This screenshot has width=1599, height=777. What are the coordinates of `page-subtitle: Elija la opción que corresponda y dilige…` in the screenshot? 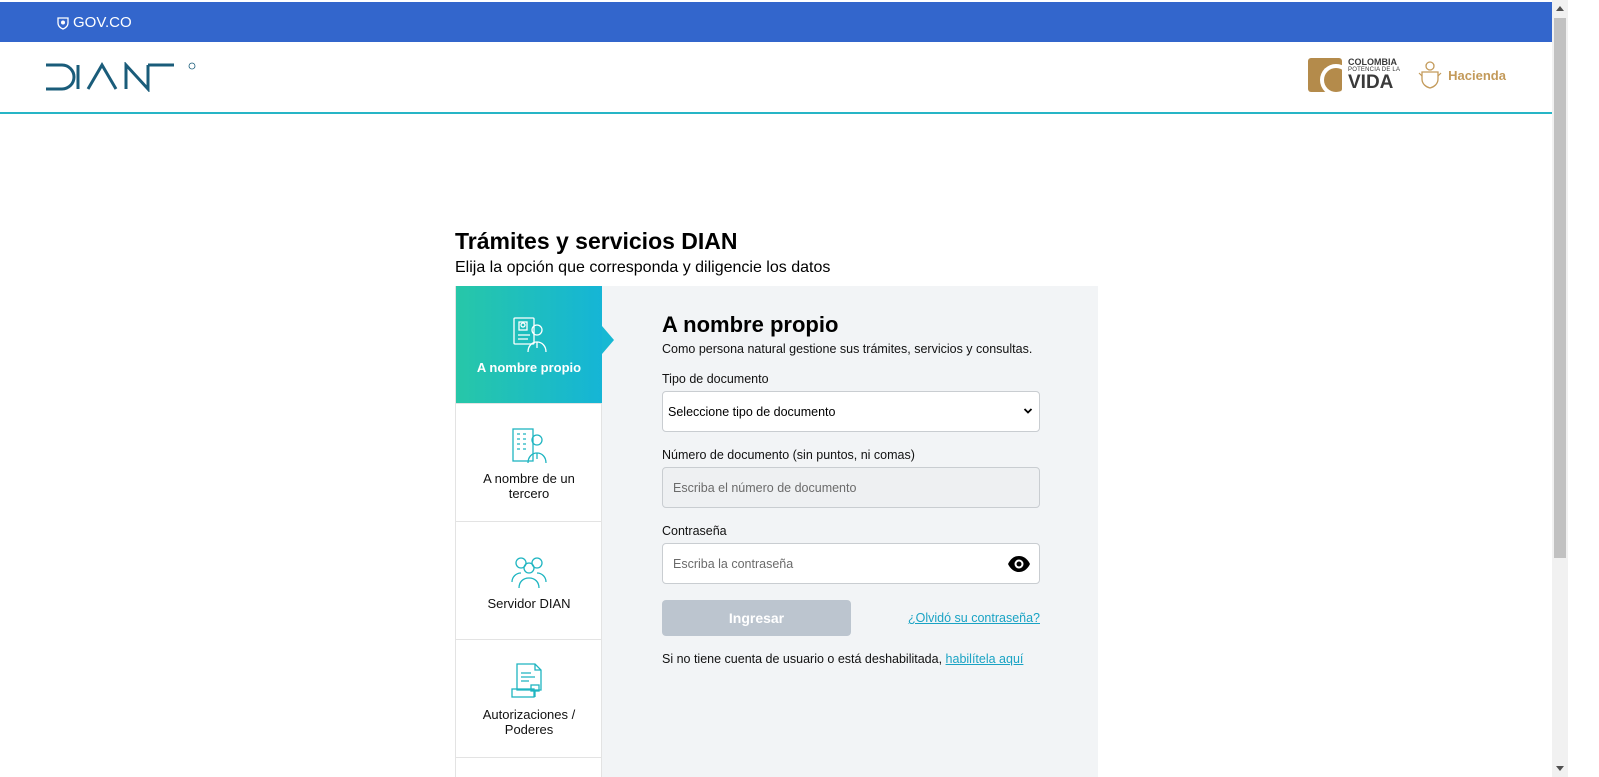 It's located at (643, 267).